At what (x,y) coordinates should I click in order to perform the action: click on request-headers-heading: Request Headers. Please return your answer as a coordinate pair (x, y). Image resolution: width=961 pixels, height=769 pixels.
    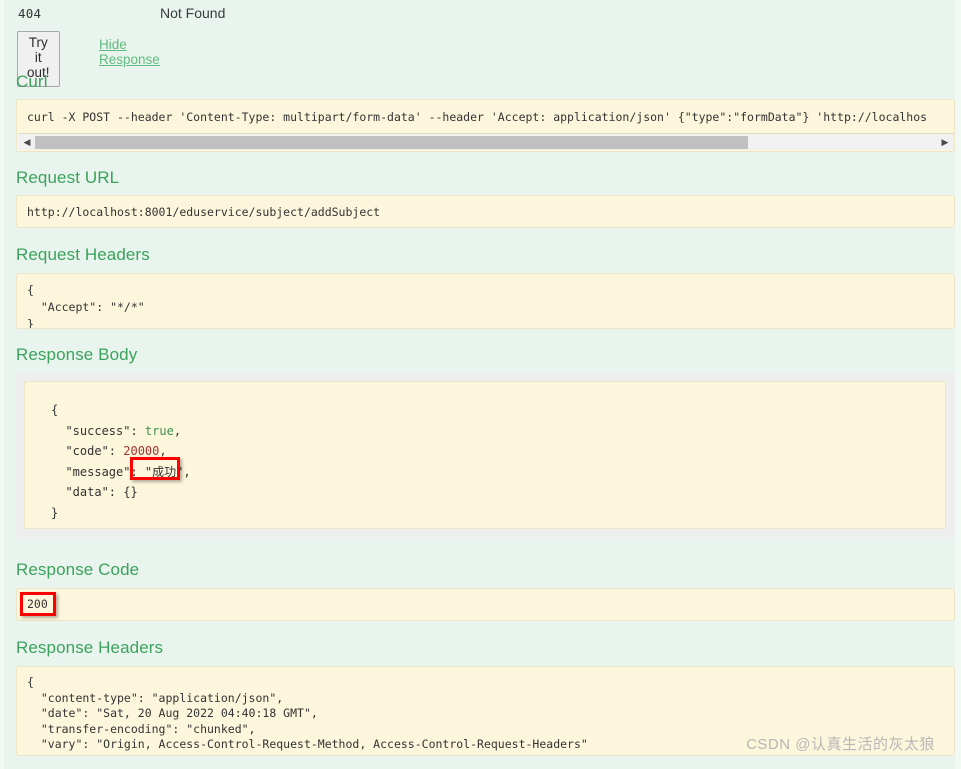
    Looking at the image, I should click on (83, 254).